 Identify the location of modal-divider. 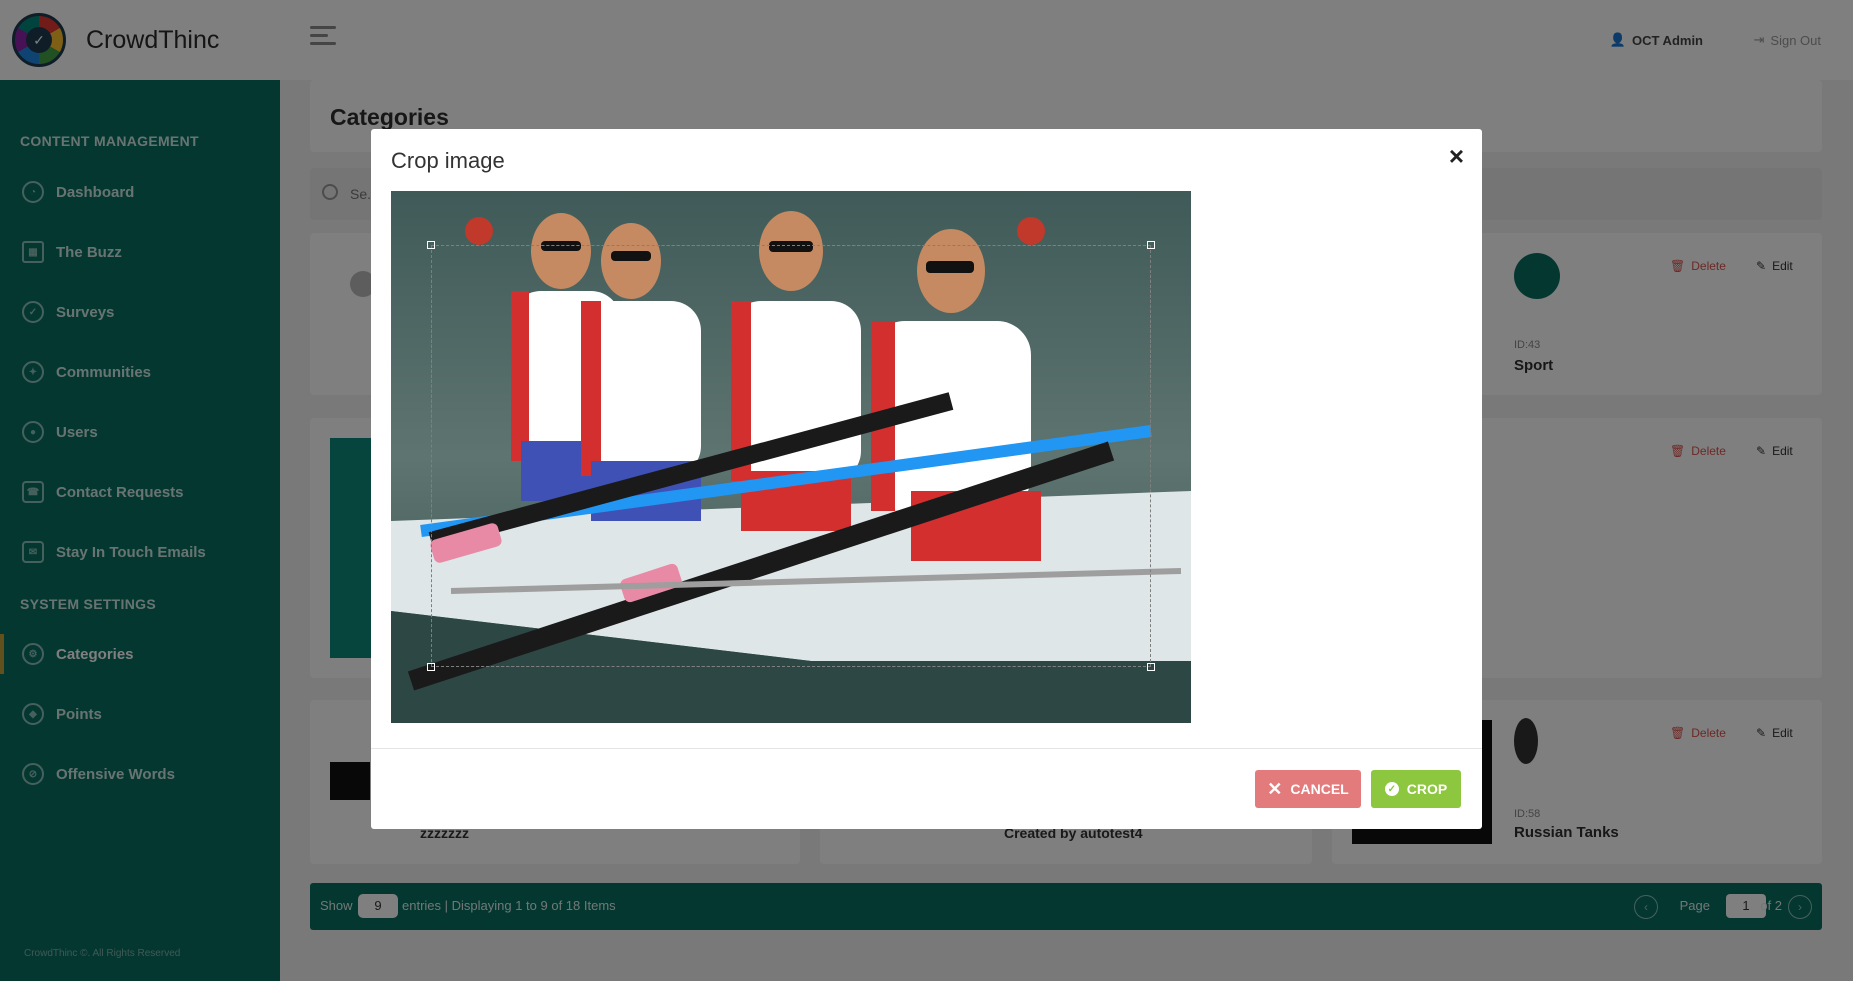
(926, 748).